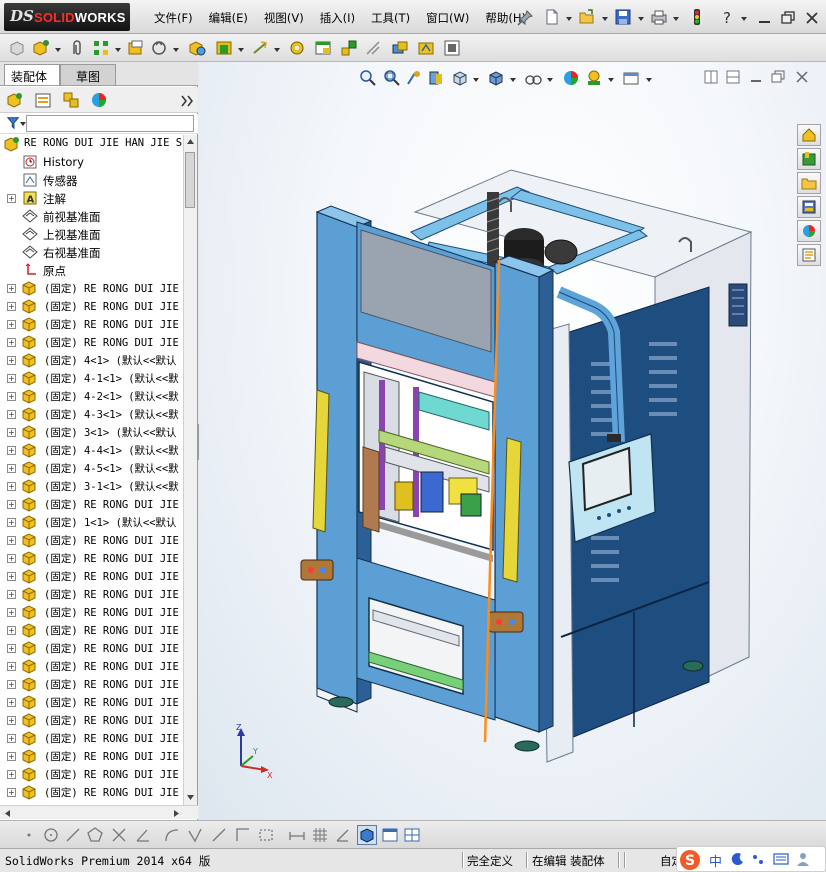 This screenshot has width=826, height=872. Describe the element at coordinates (751, 859) in the screenshot. I see `ime-toolbar: S 中` at that location.